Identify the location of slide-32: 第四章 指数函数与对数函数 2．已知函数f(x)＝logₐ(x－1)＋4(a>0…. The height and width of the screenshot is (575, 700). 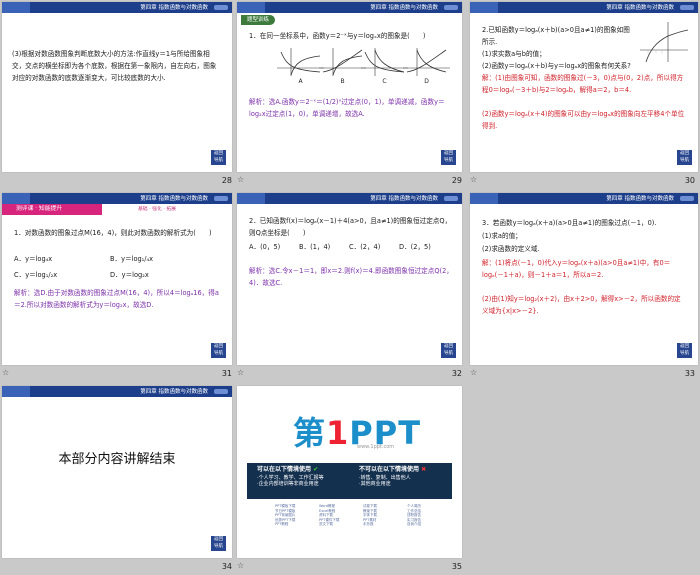
(349, 279).